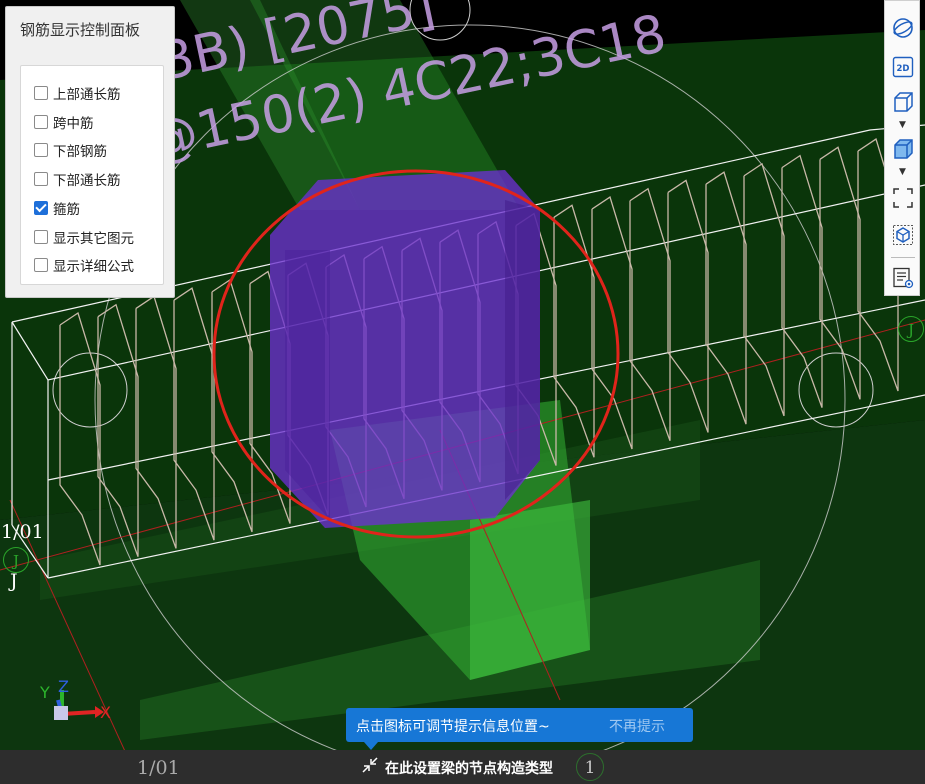  Describe the element at coordinates (469, 768) in the screenshot. I see `node-setting-link: 在此设置梁的节点构造类型` at that location.